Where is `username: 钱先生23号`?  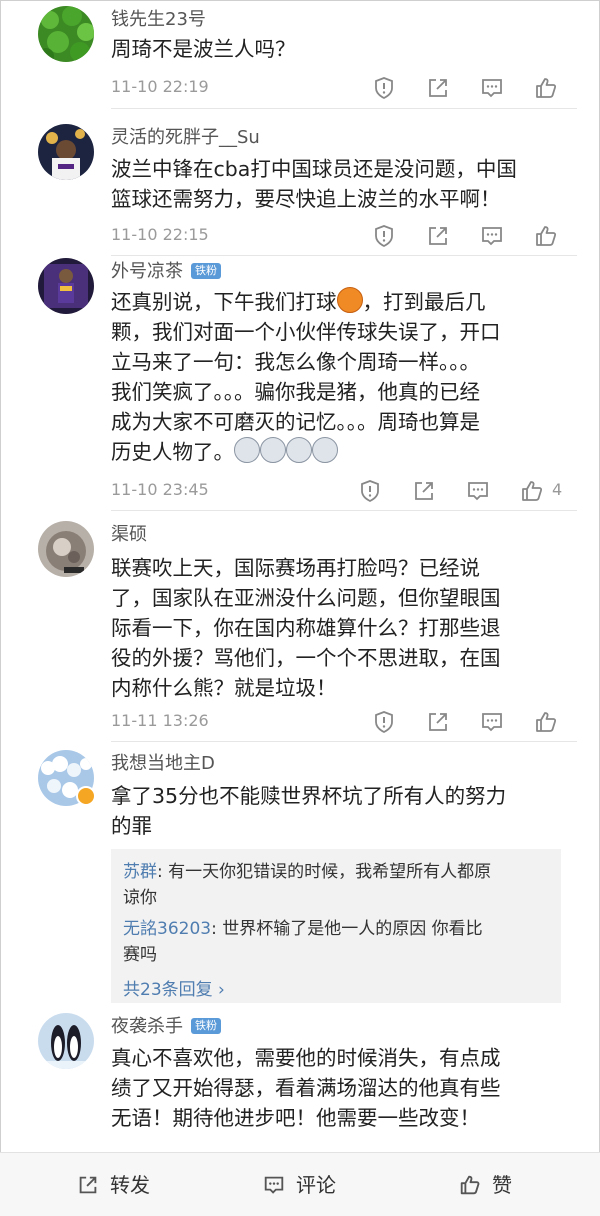 username: 钱先生23号 is located at coordinates (158, 20).